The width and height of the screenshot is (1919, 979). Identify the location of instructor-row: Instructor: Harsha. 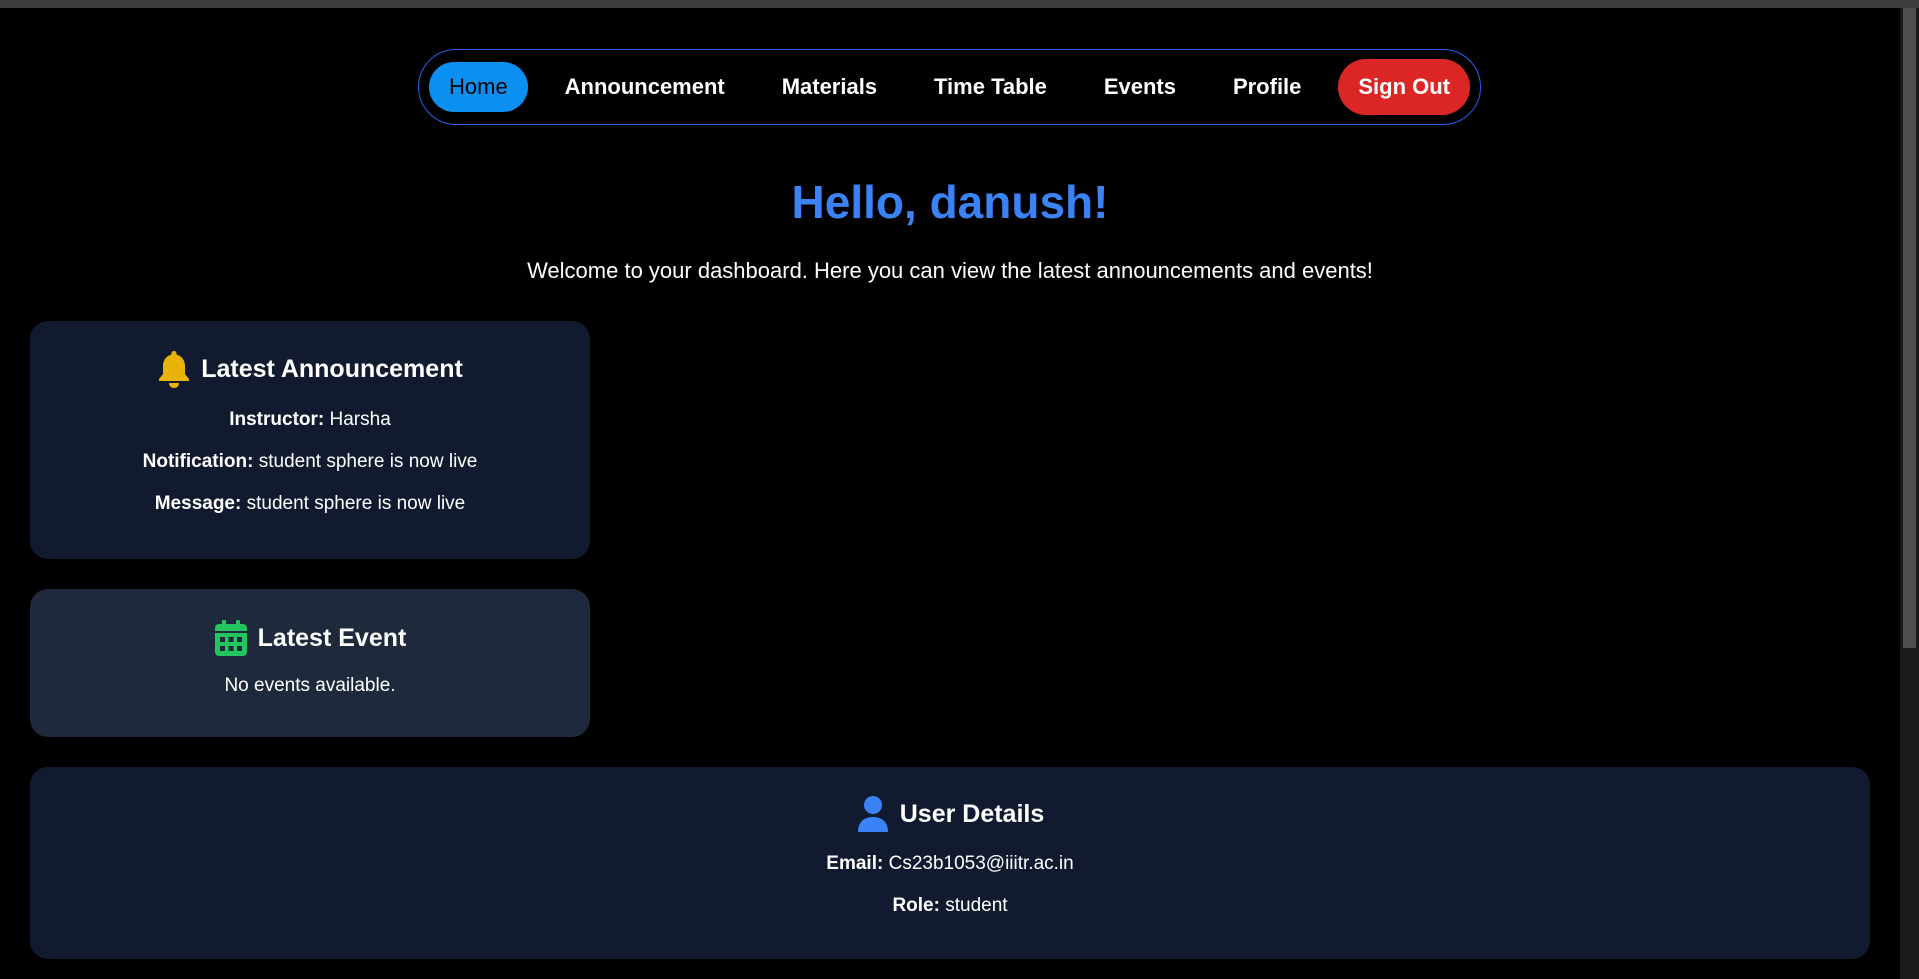
(310, 420).